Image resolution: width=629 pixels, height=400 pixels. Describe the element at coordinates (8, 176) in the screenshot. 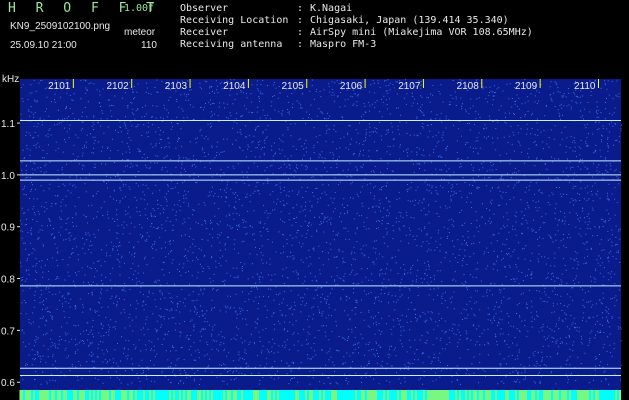

I see `y-tick-label: 1.0` at that location.